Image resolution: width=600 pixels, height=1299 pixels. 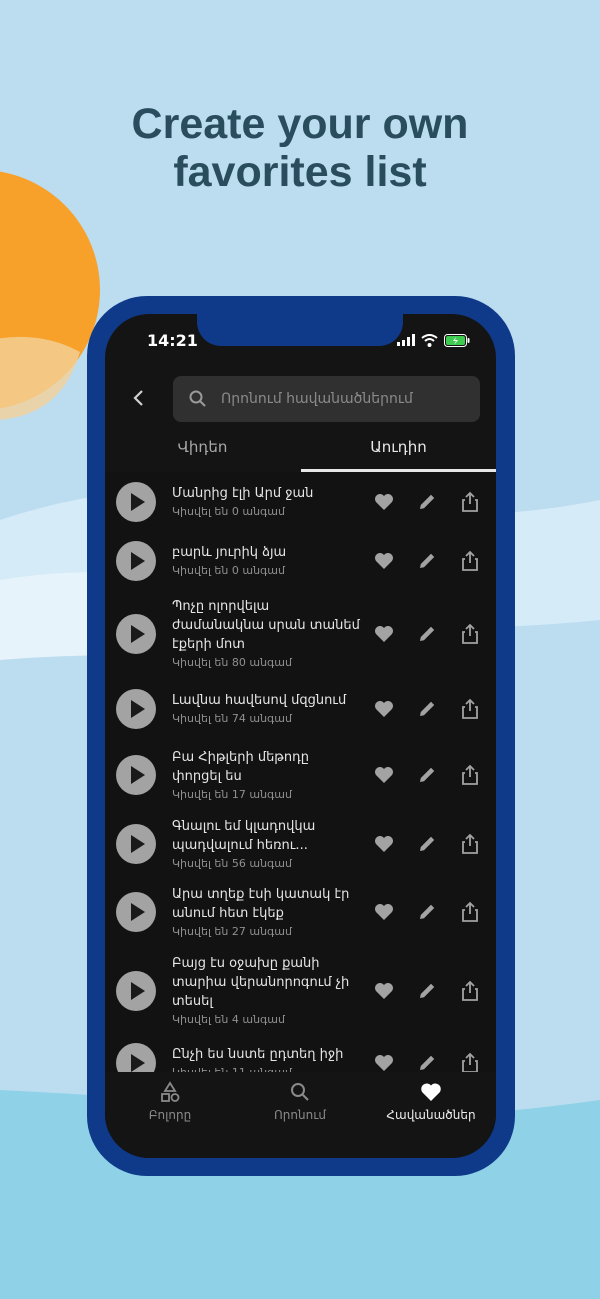 I want to click on back-arrow-icon, so click(x=139, y=398).